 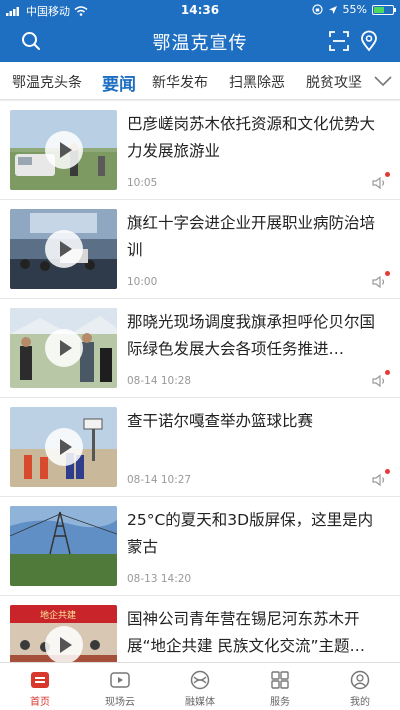 I want to click on status-bar: 中国移动 14:36 55%, so click(x=200, y=10).